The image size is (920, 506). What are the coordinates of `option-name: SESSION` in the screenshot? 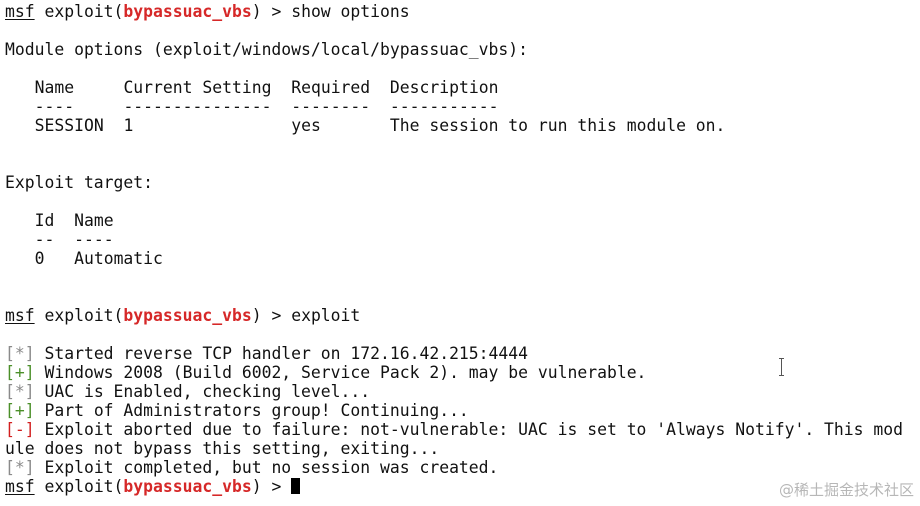 It's located at (69, 125).